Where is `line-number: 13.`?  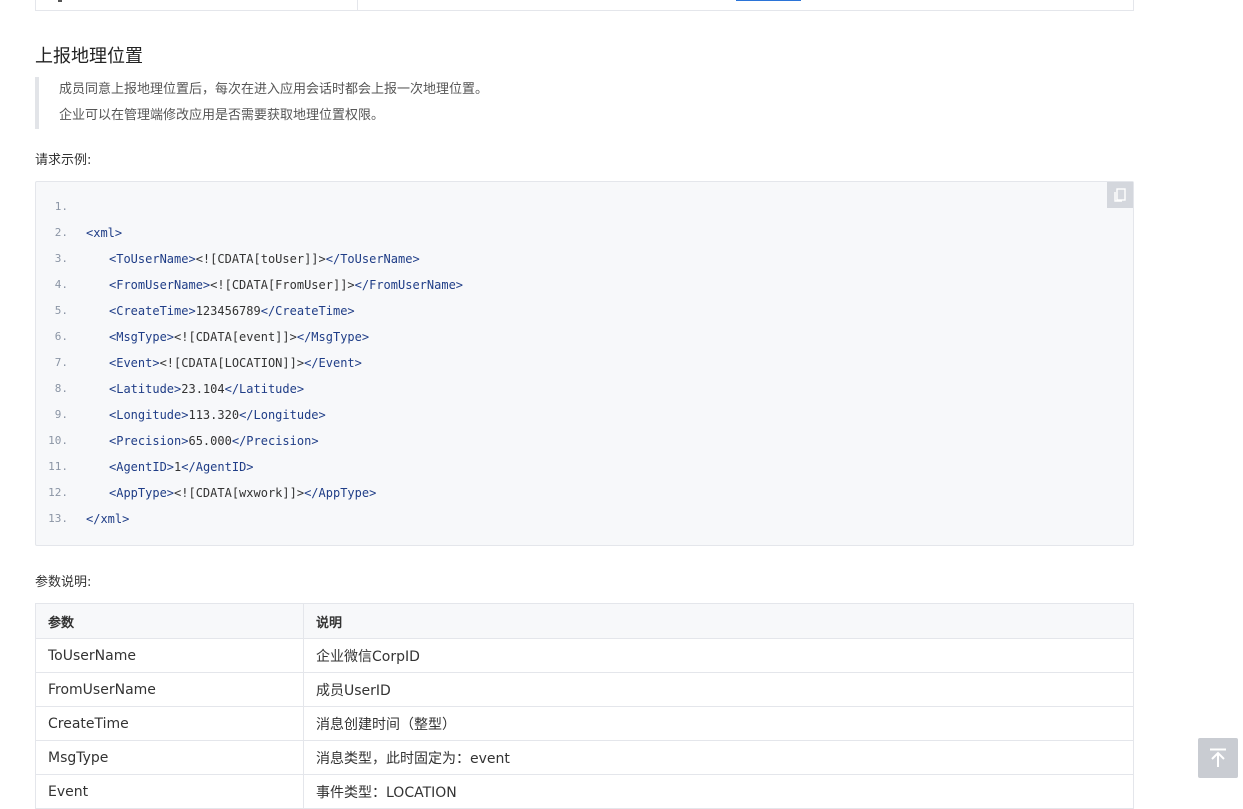 line-number: 13. is located at coordinates (58, 518).